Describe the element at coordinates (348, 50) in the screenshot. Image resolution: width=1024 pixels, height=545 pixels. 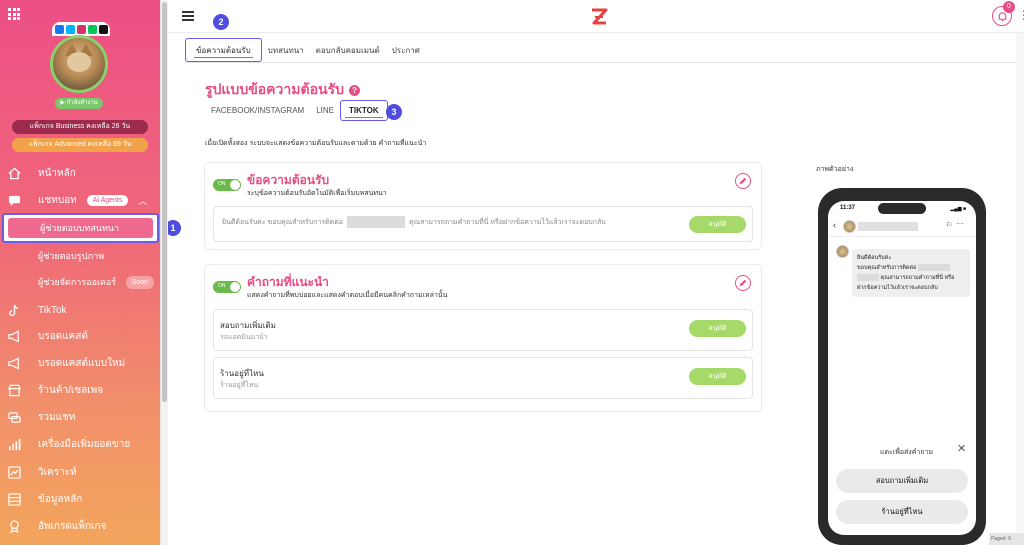
I see `tab-comment-reply: ตอบกลับคอมเมนต์` at that location.